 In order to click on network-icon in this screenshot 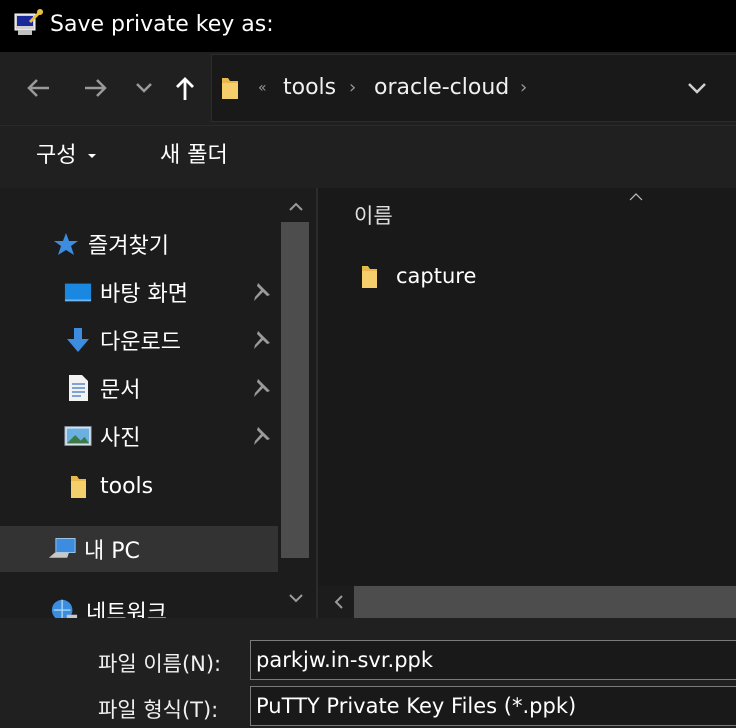, I will do `click(64, 607)`.